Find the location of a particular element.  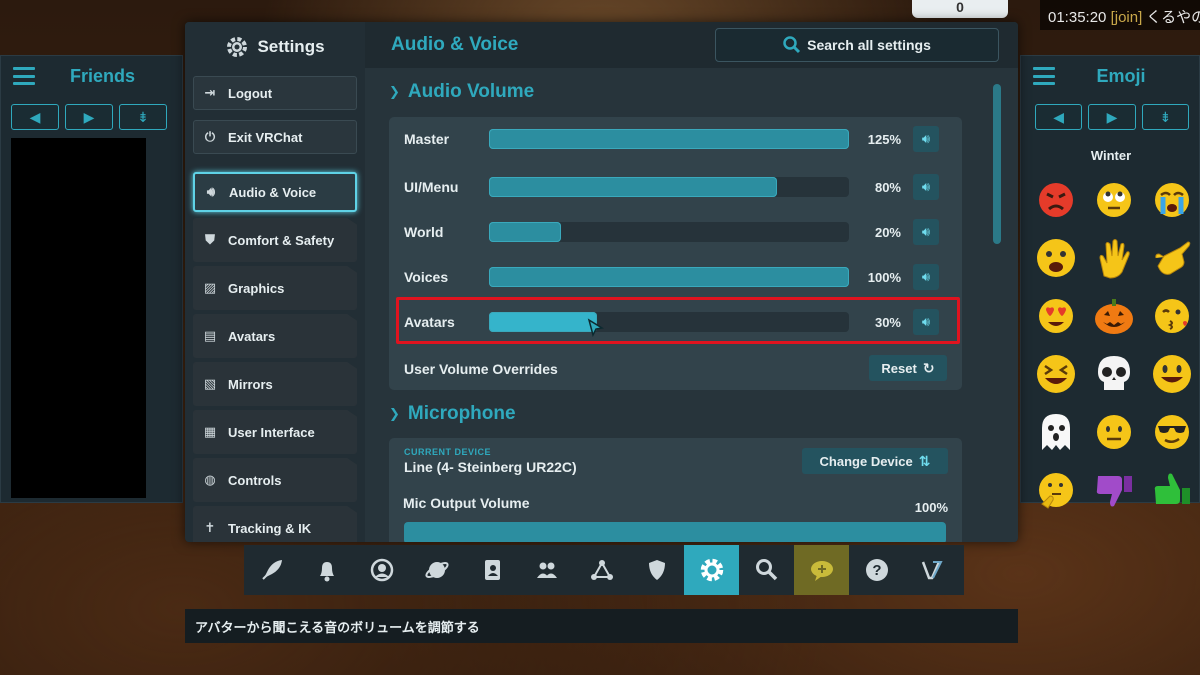

master-volume-slider is located at coordinates (669, 139).